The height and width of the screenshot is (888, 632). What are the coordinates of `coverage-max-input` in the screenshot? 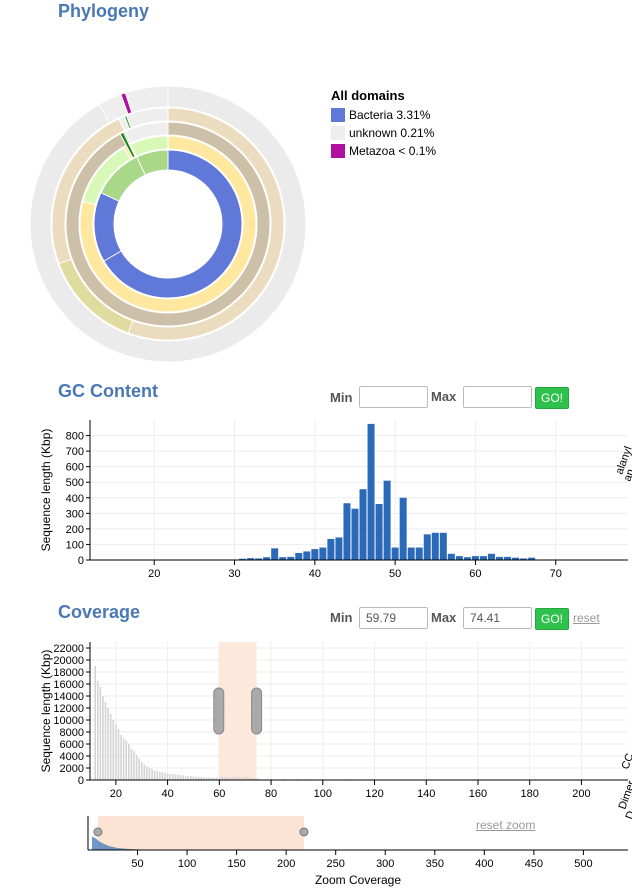 It's located at (497, 618).